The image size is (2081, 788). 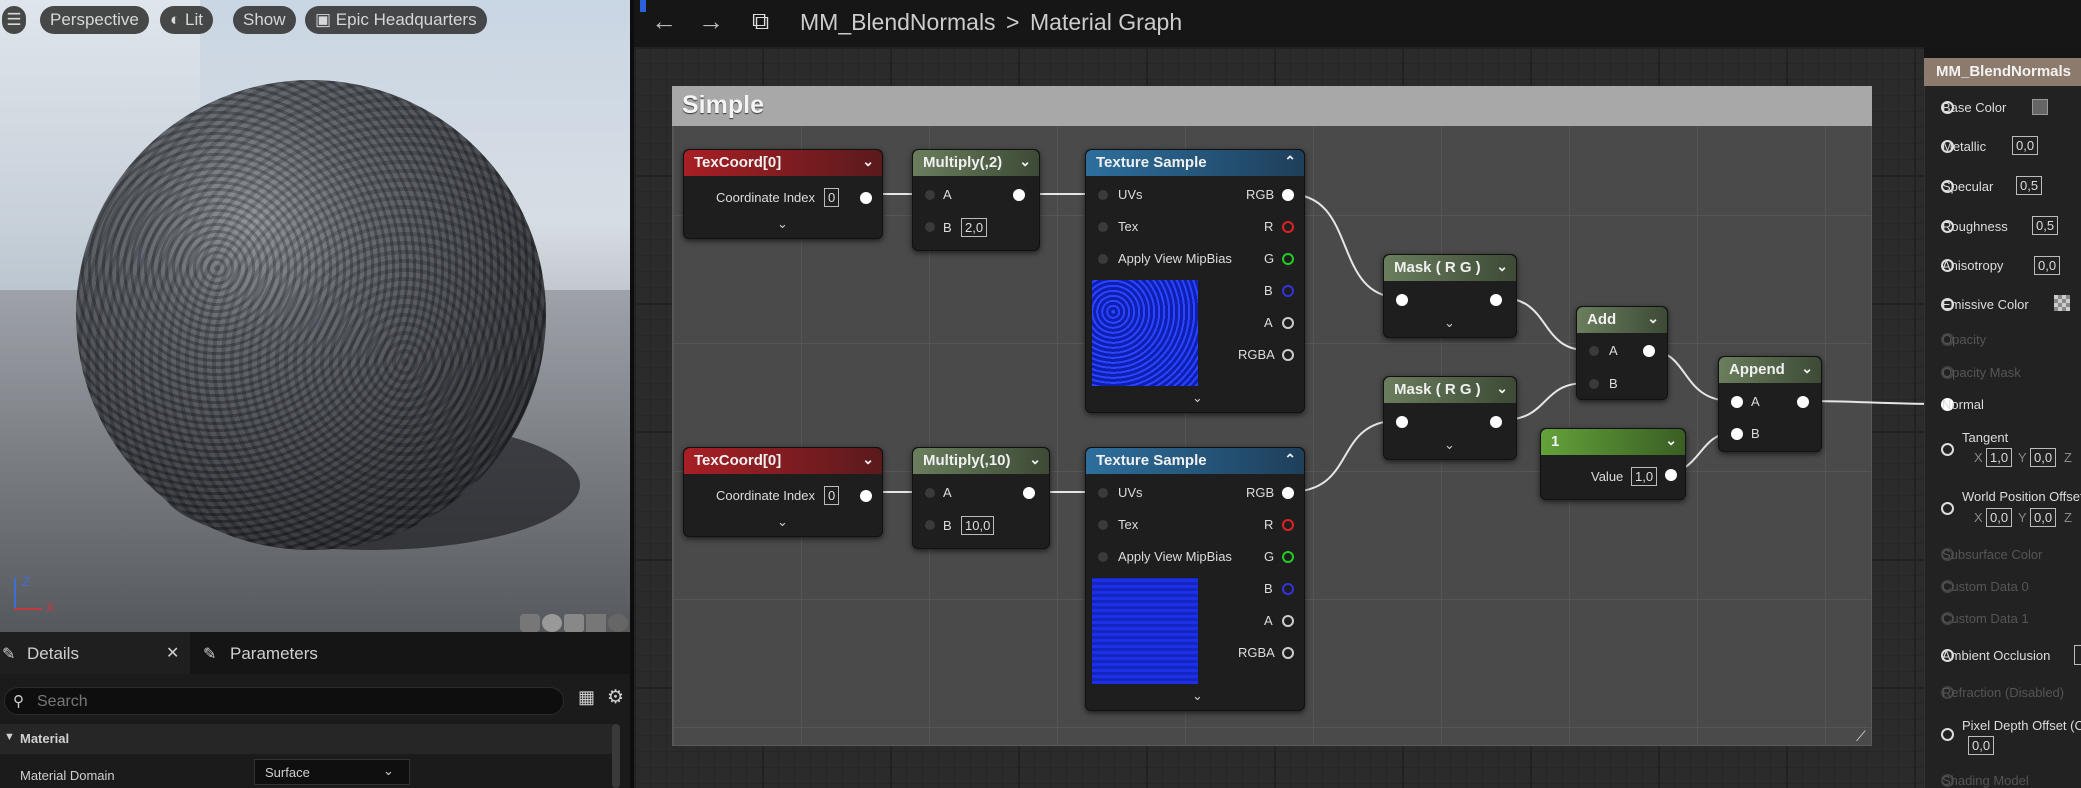 I want to click on wpo-y-field: 0,0, so click(x=2043, y=517).